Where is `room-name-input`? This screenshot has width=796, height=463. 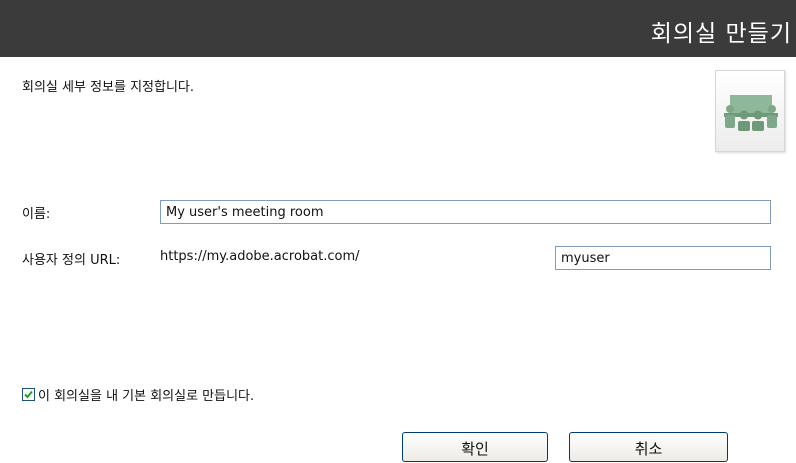
room-name-input is located at coordinates (465, 212).